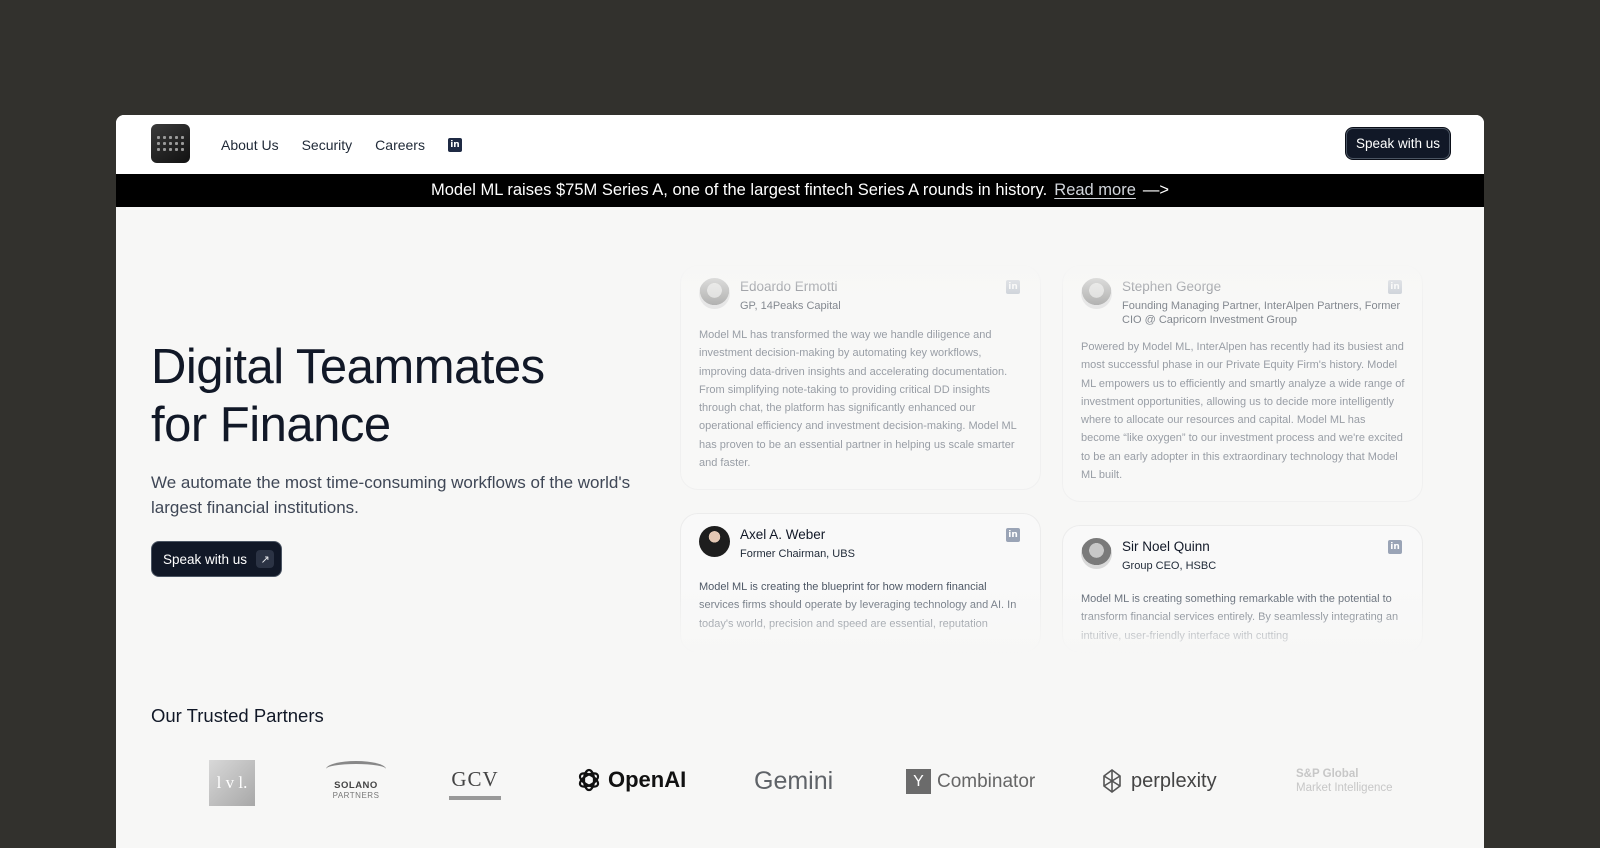 The height and width of the screenshot is (848, 1600). What do you see at coordinates (797, 554) in the screenshot?
I see `testimonial-role: Former Chairman, UBS` at bounding box center [797, 554].